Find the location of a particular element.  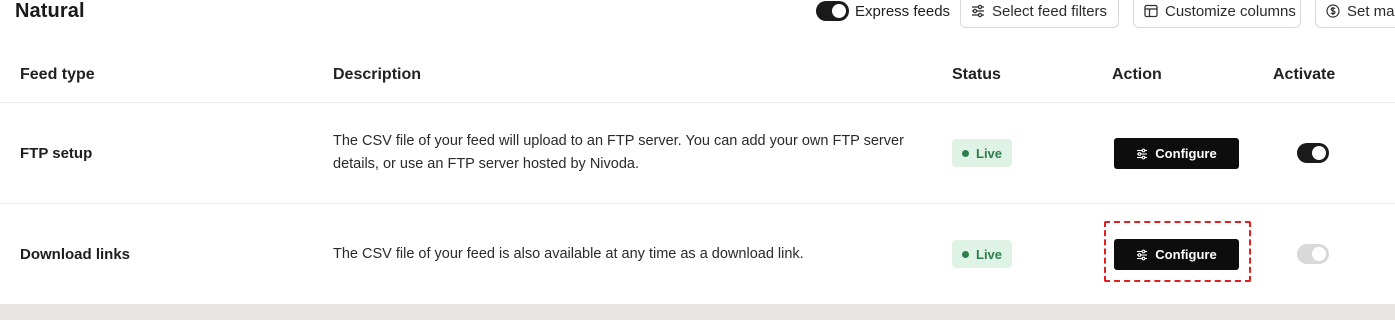

feed-type-cell: FTP setup is located at coordinates (56, 153).